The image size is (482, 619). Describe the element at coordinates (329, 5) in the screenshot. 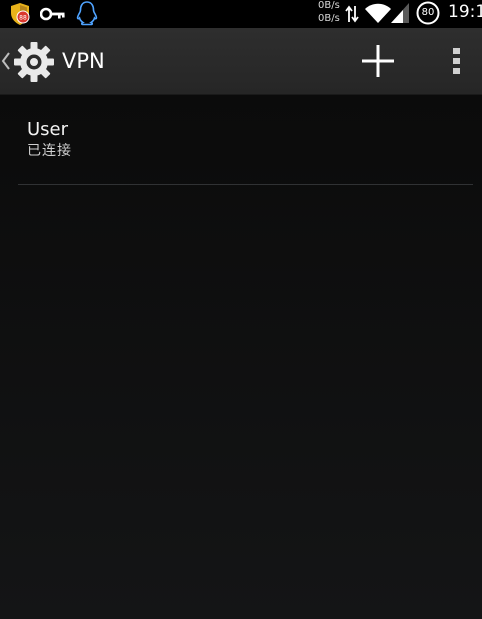

I see `net-speed-up: 0B/s` at that location.